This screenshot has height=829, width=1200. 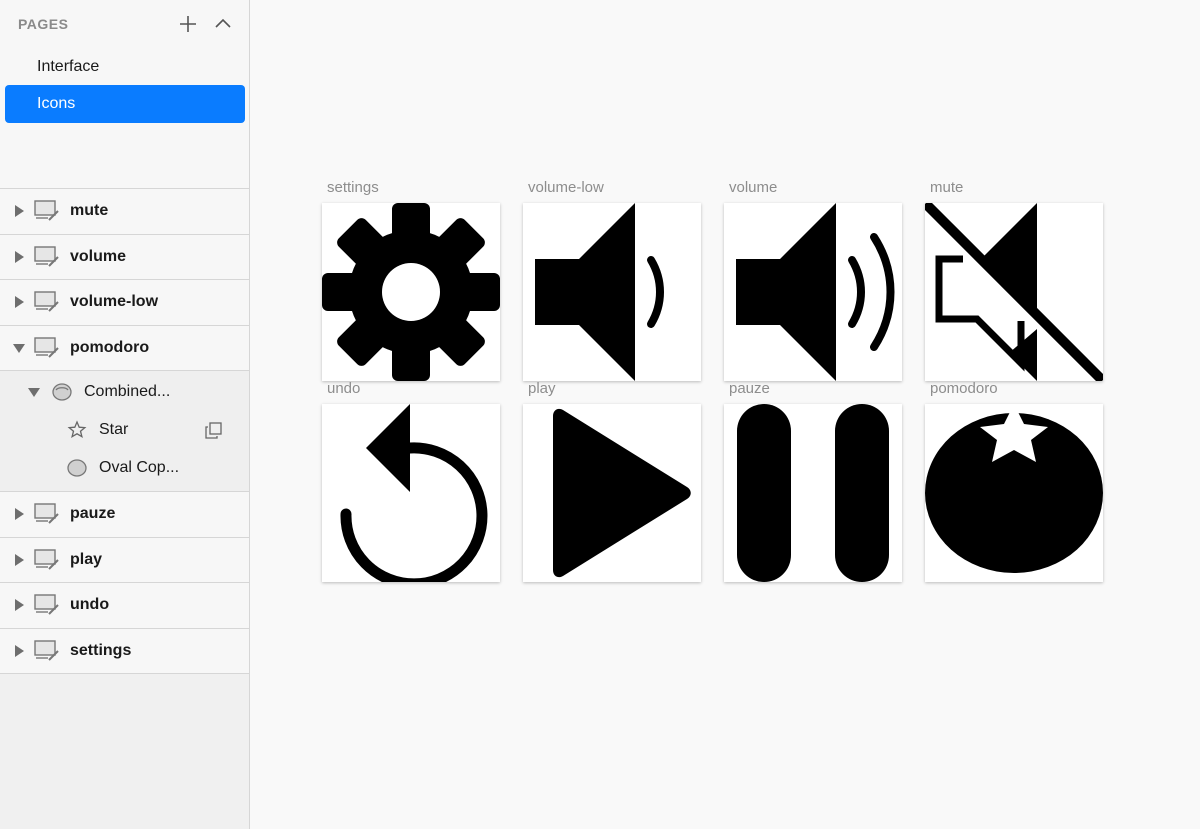 What do you see at coordinates (753, 187) in the screenshot?
I see `artboard-label-volume: volume` at bounding box center [753, 187].